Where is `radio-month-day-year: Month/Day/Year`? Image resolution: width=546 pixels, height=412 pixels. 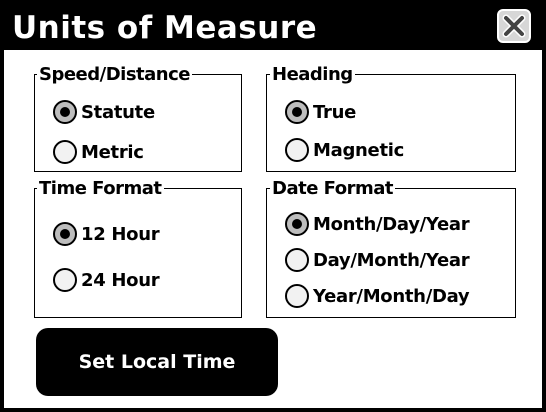 radio-month-day-year: Month/Day/Year is located at coordinates (377, 224).